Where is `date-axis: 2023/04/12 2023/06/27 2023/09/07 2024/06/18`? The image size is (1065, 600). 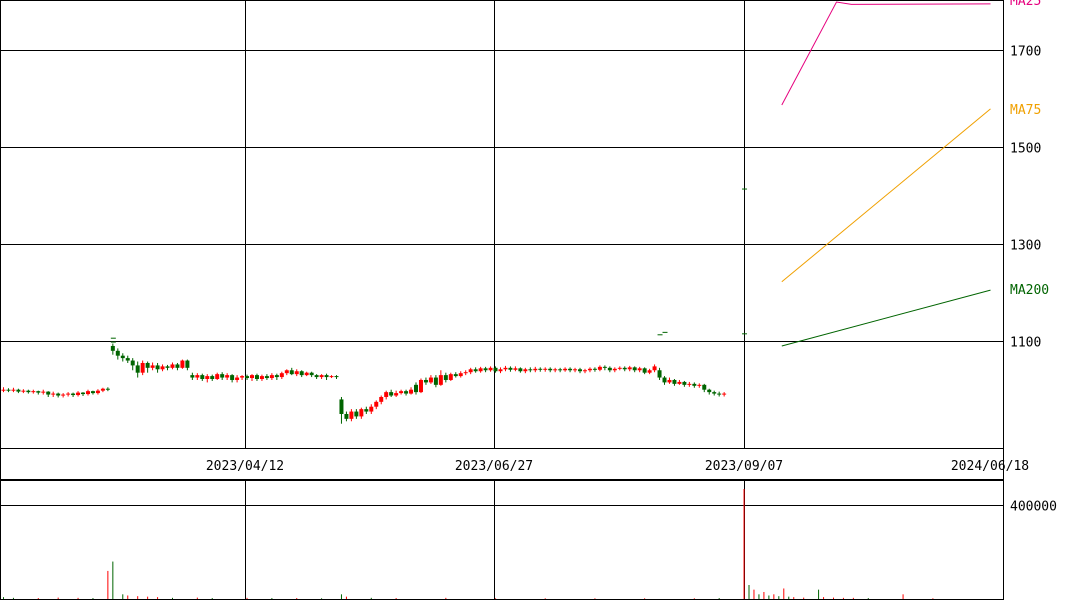 date-axis: 2023/04/12 2023/06/27 2023/09/07 2024/06/18 is located at coordinates (514, 464).